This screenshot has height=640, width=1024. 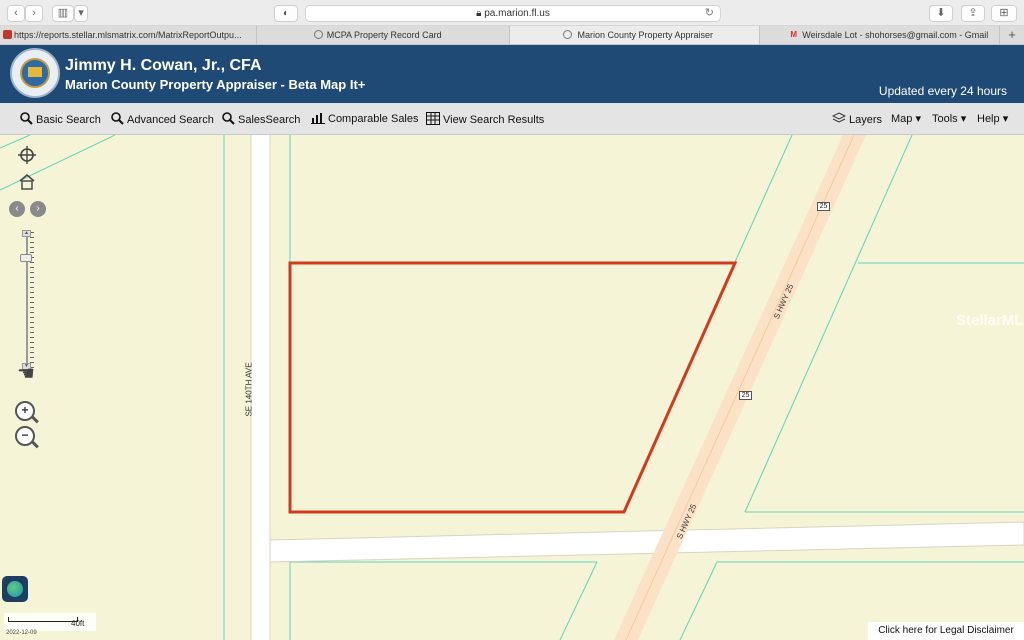 I want to click on share-icon: ⇪, so click(x=973, y=13).